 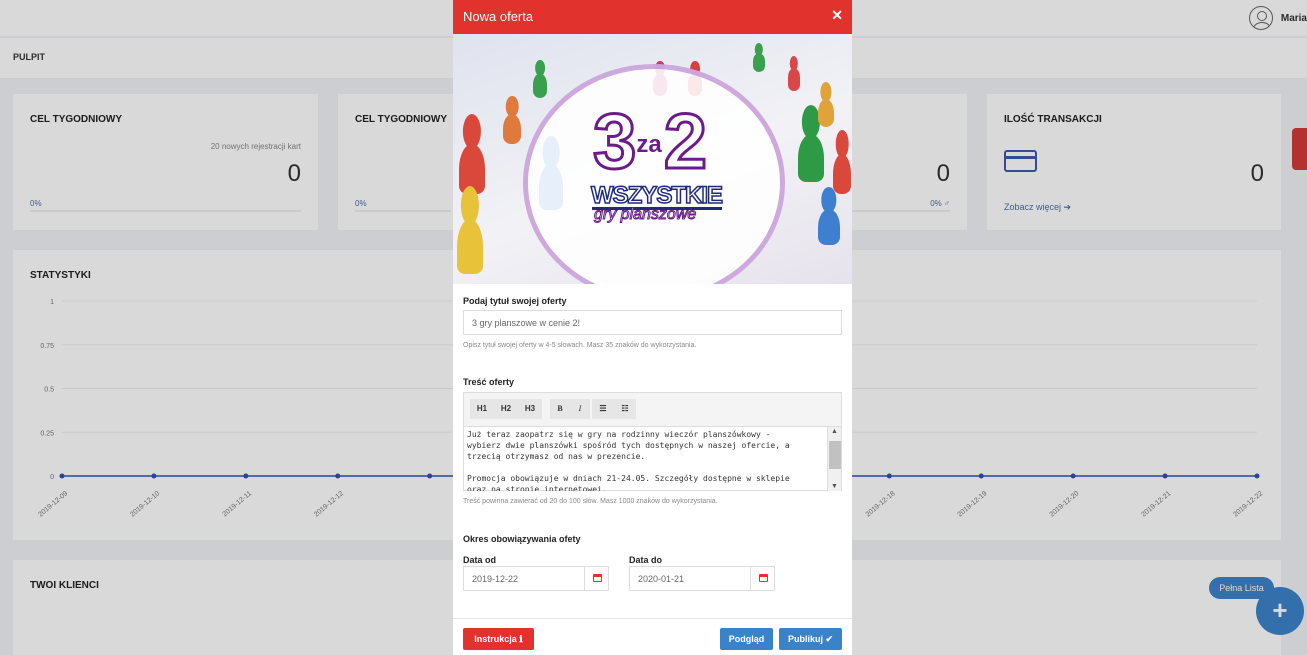 What do you see at coordinates (834, 431) in the screenshot?
I see `scroll-up-icon: ▲` at bounding box center [834, 431].